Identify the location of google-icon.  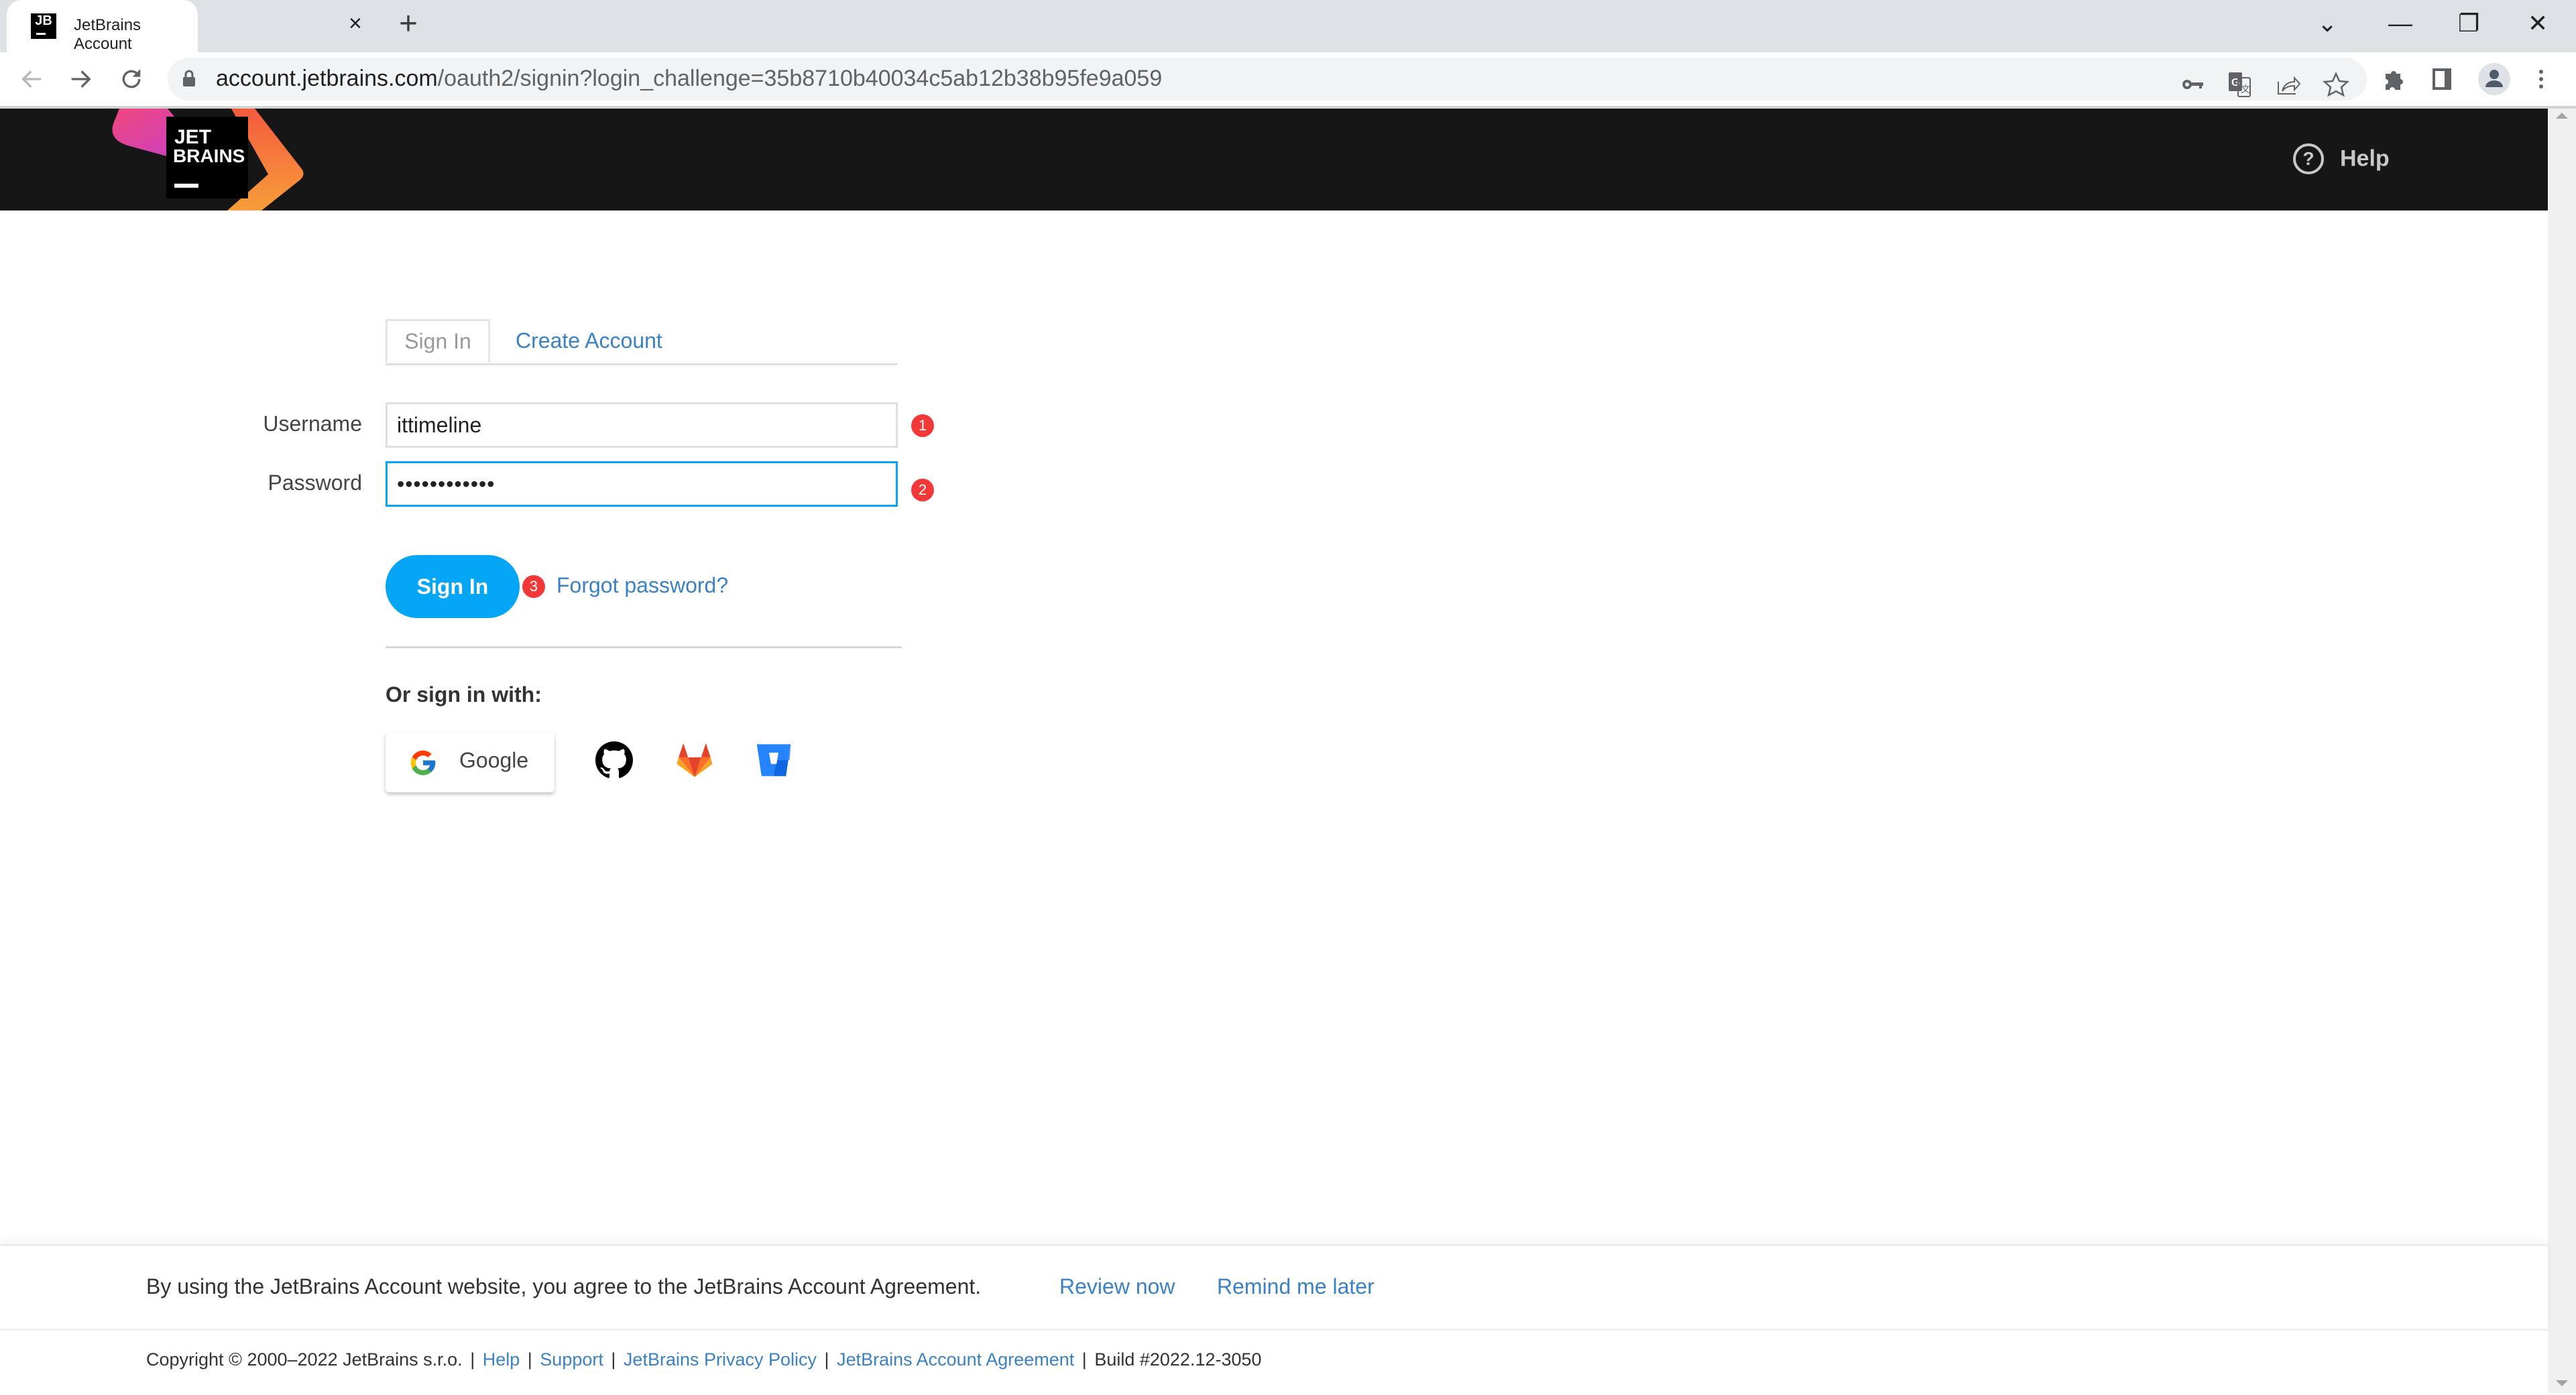
(423, 763).